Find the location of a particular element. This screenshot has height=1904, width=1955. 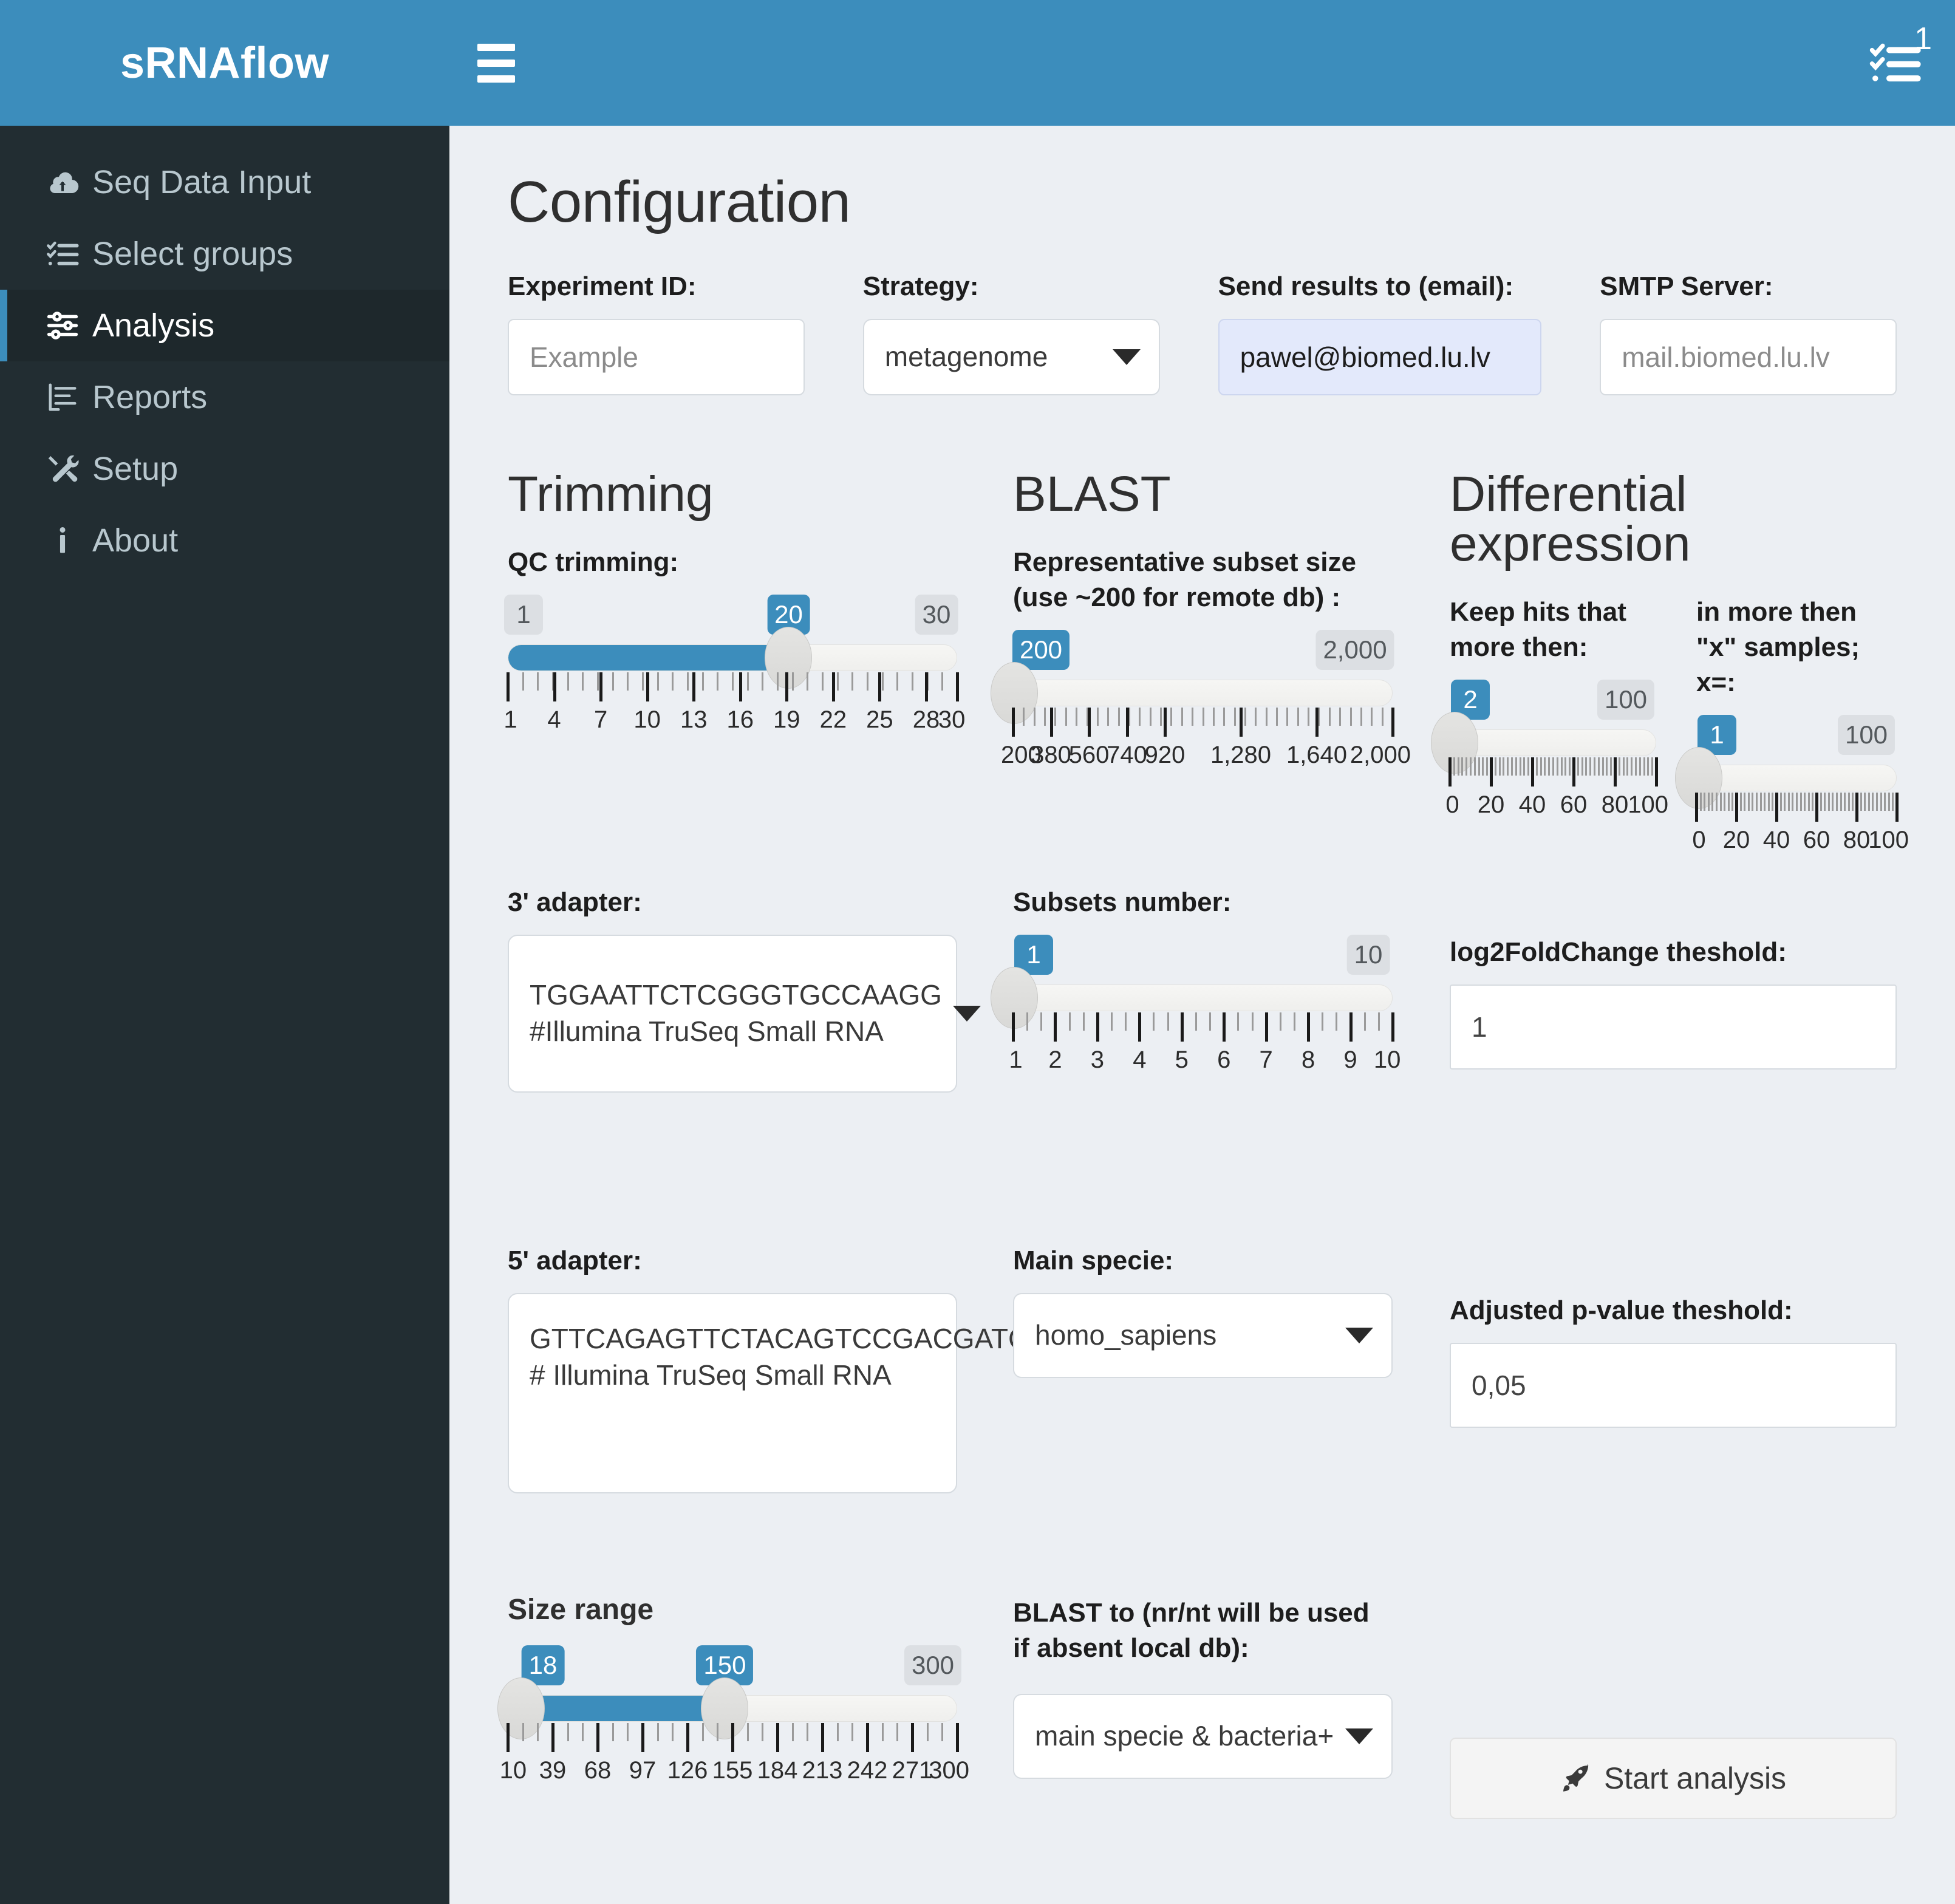

bar-chart-icon is located at coordinates (62, 397).